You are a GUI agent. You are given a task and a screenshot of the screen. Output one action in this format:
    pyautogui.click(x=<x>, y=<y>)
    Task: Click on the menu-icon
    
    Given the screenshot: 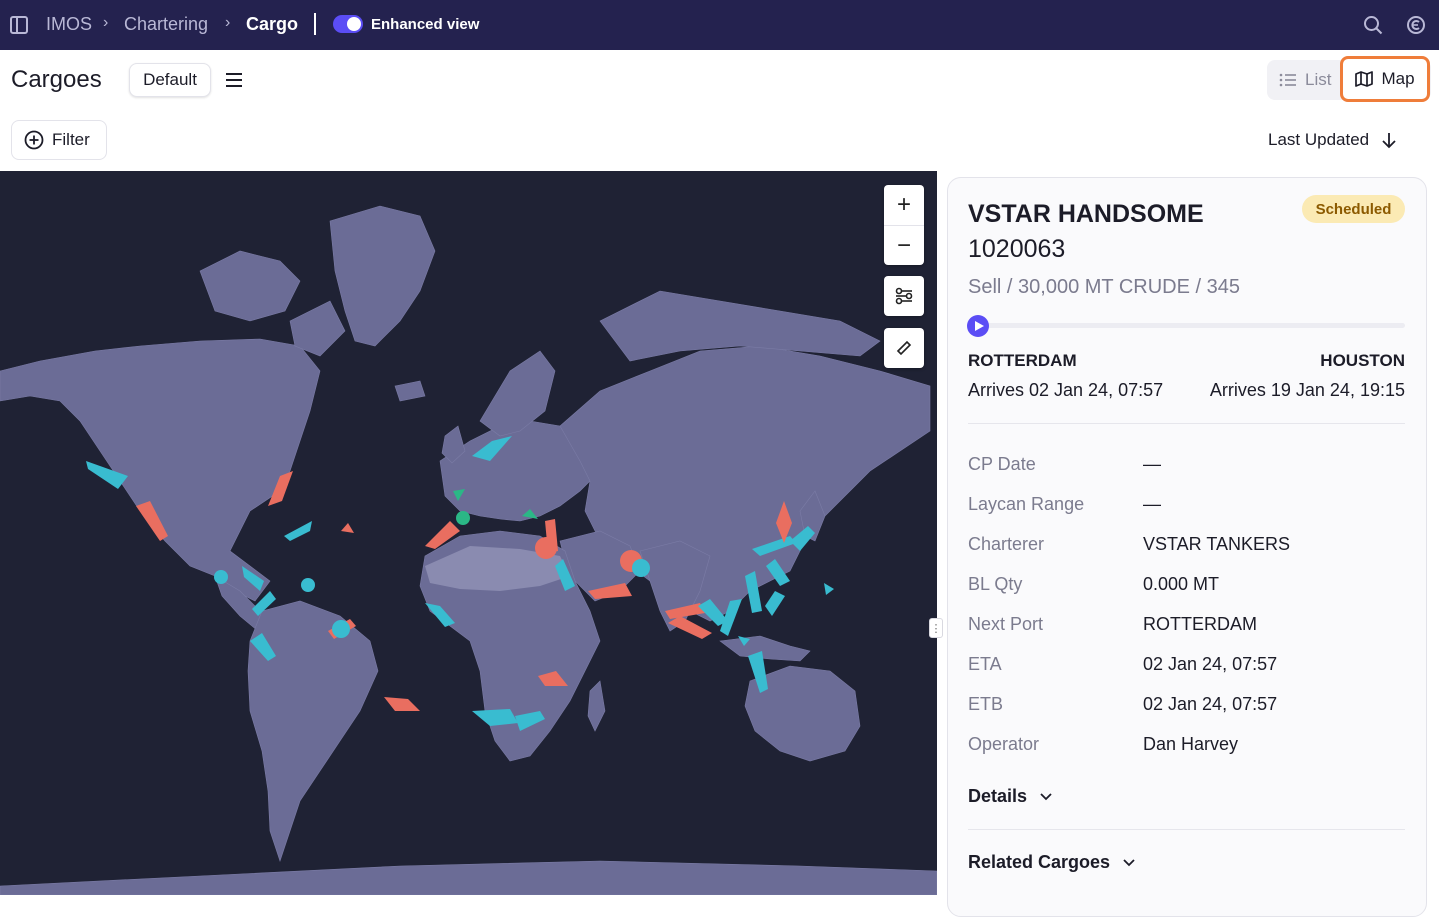 What is the action you would take?
    pyautogui.click(x=234, y=80)
    